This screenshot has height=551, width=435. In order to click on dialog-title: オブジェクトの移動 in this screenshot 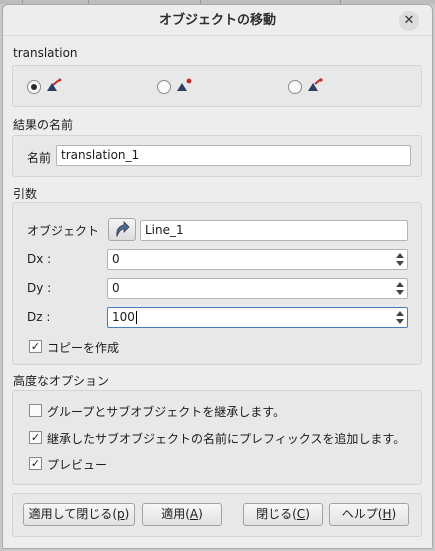, I will do `click(217, 20)`.